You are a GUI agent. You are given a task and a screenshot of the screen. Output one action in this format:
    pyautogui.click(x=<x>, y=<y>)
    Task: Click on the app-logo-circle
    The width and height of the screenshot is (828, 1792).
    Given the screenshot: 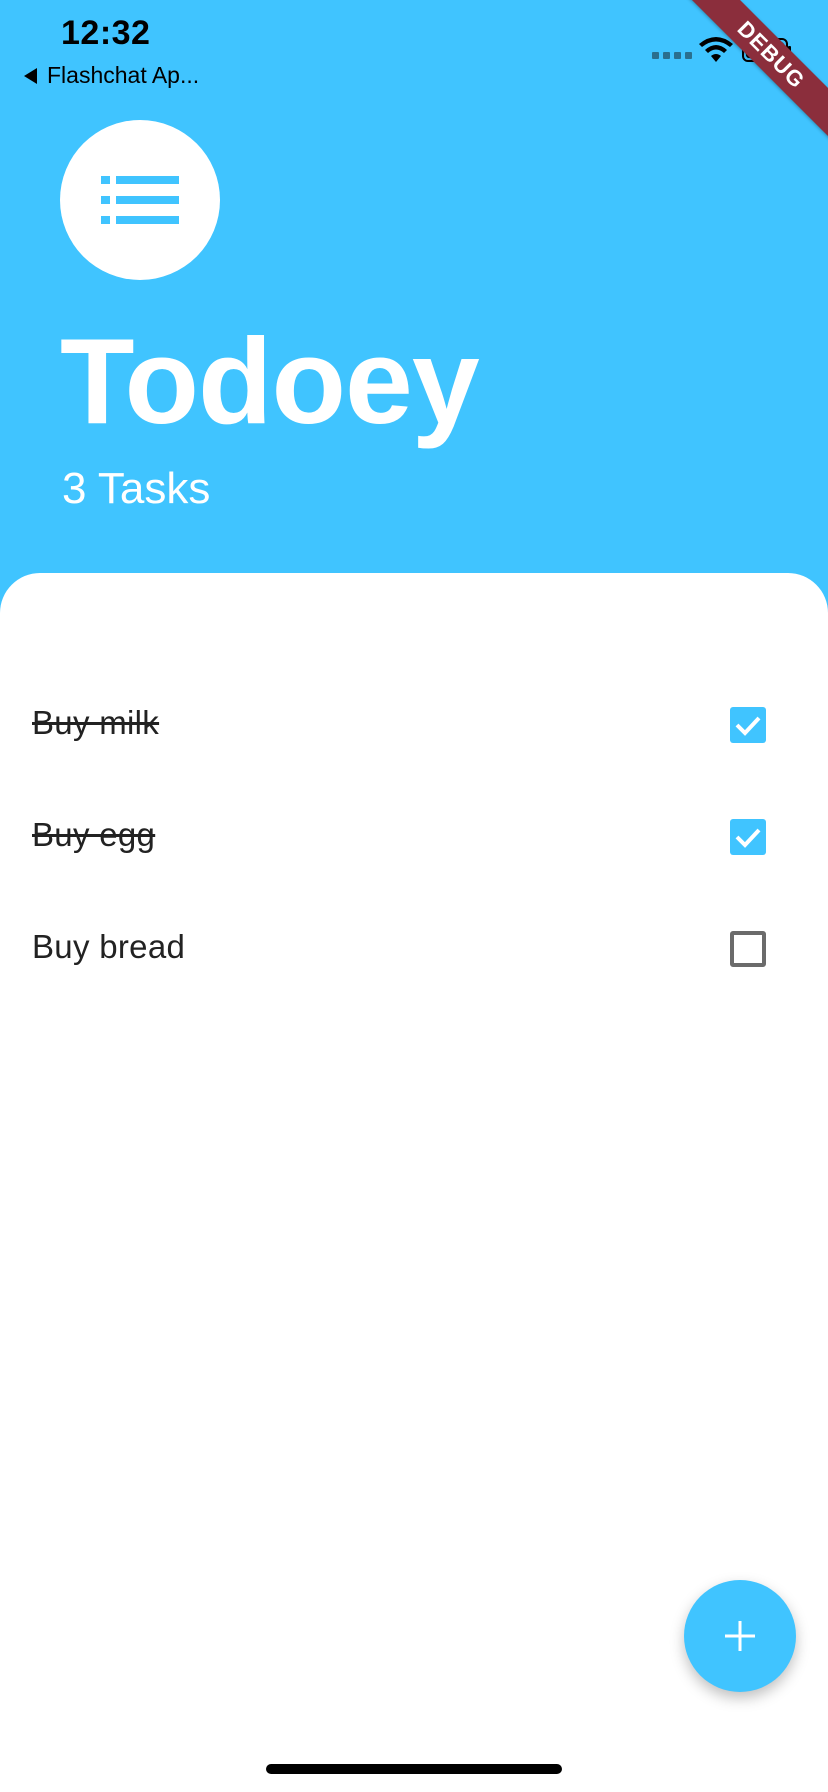 What is the action you would take?
    pyautogui.click(x=140, y=200)
    